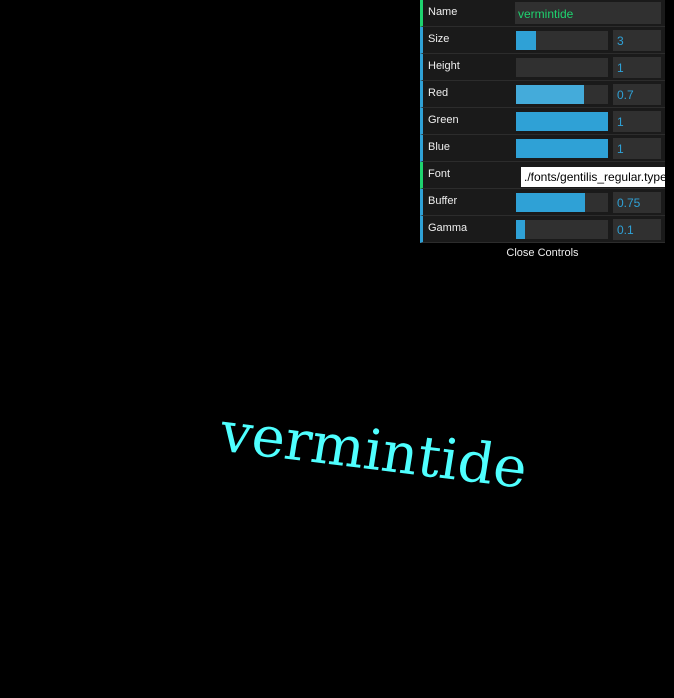 Image resolution: width=674 pixels, height=698 pixels. Describe the element at coordinates (439, 174) in the screenshot. I see `font-label: Font` at that location.